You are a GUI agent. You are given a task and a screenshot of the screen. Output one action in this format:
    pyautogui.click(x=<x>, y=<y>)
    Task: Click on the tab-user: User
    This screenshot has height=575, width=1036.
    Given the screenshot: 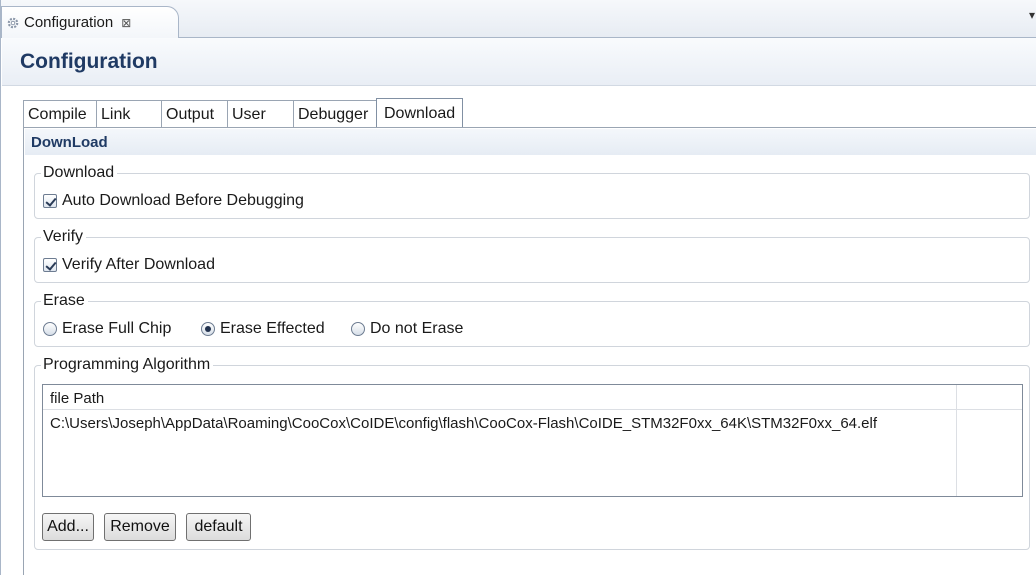 What is the action you would take?
    pyautogui.click(x=260, y=114)
    